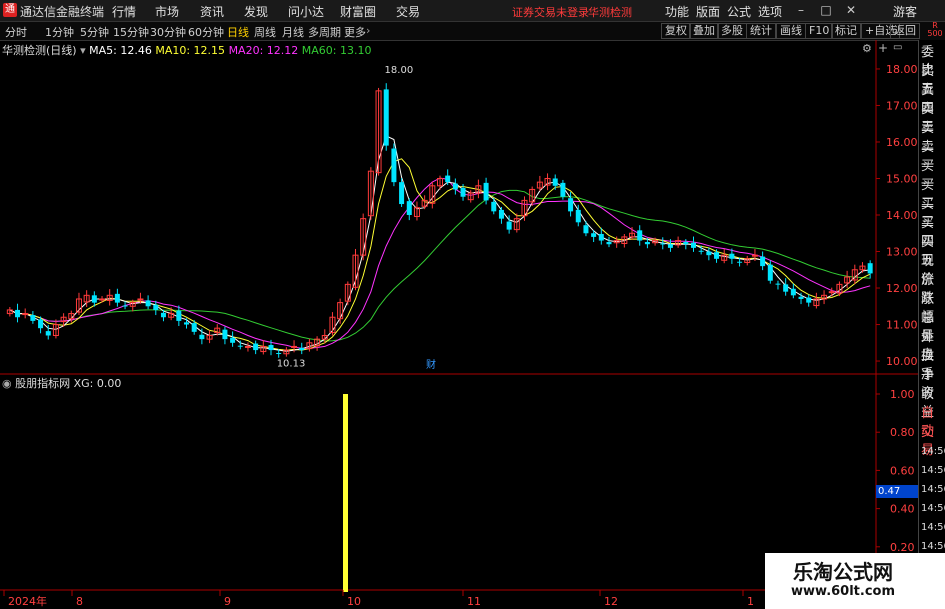 This screenshot has height=609, width=945. Describe the element at coordinates (851, 10) in the screenshot. I see `close-icon: ✕` at that location.